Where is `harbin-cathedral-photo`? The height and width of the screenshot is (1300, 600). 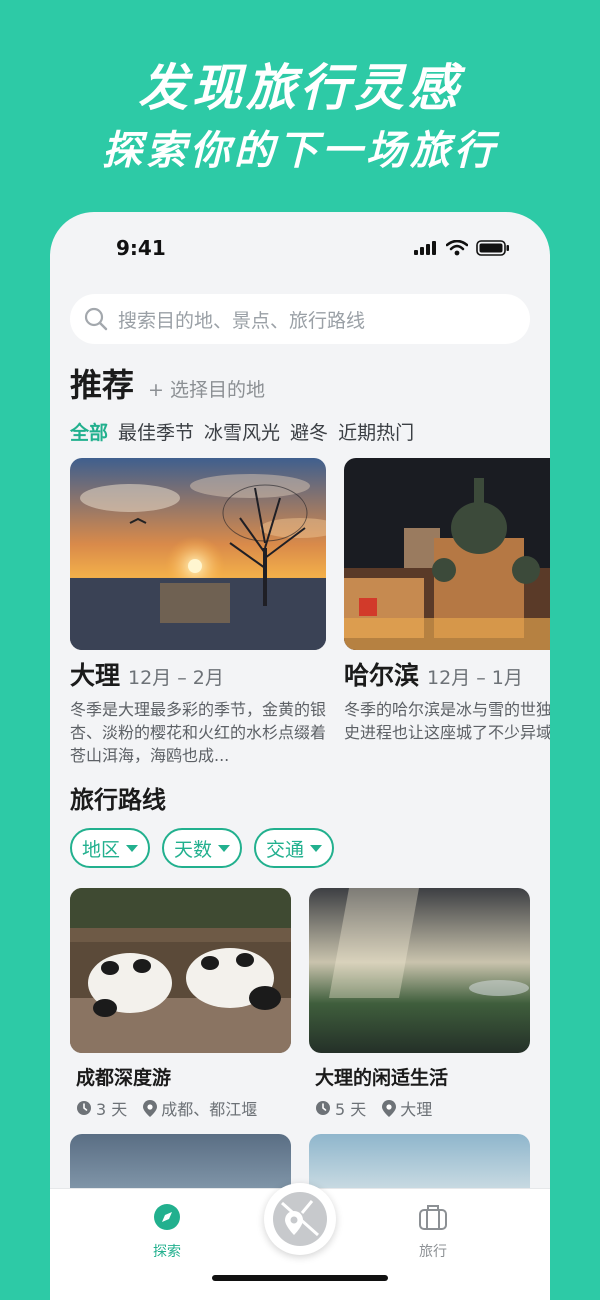 harbin-cathedral-photo is located at coordinates (447, 554).